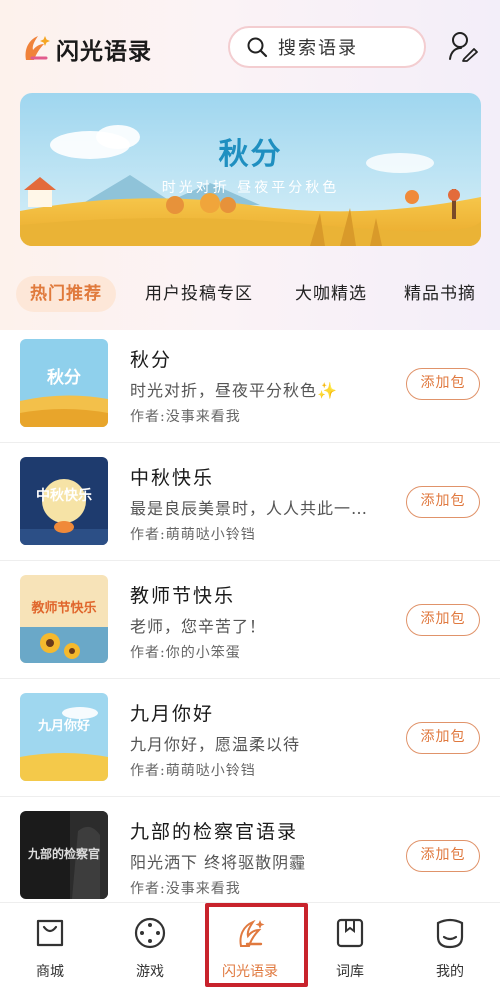  I want to click on item-author: 作者:你的小笨蛋, so click(185, 653).